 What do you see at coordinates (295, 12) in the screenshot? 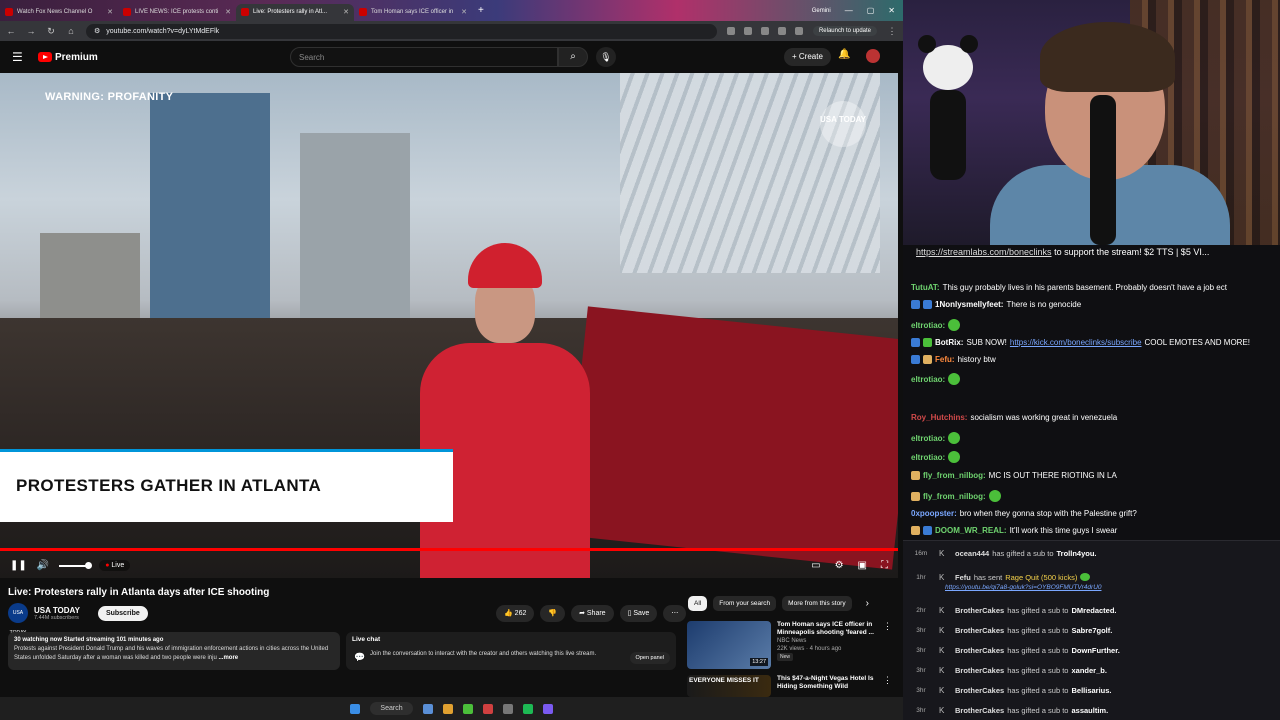
I see `browser-tab-active: Live: Protesters rally in Atl... ✕` at bounding box center [295, 12].